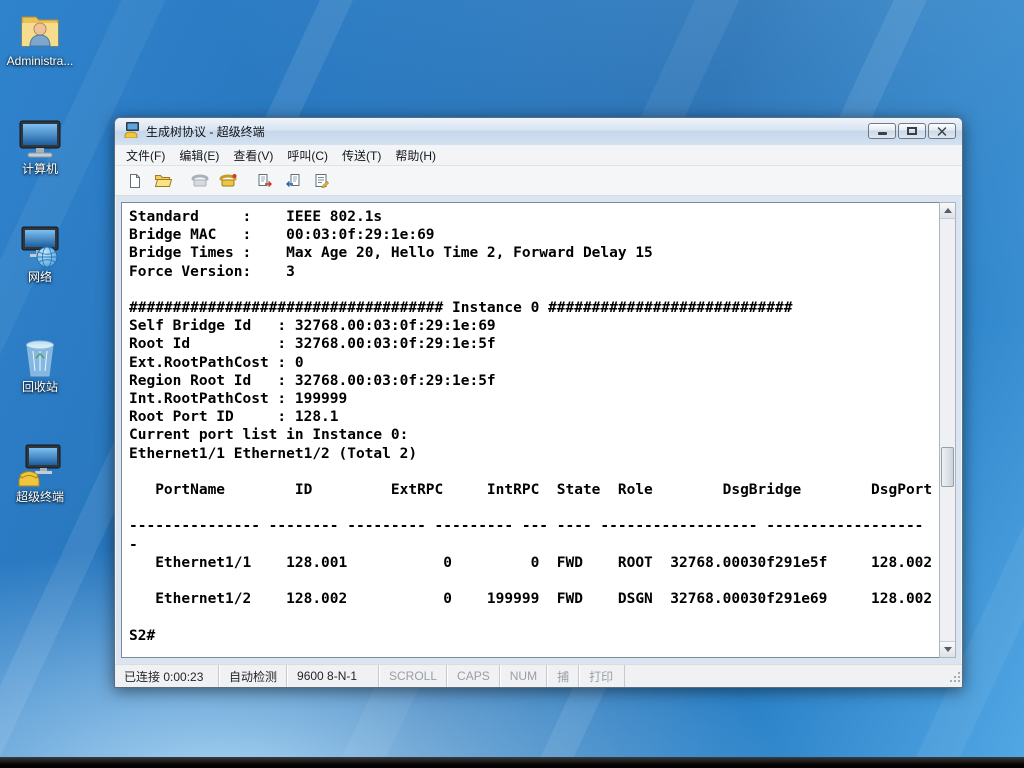  I want to click on call-icon, so click(200, 180).